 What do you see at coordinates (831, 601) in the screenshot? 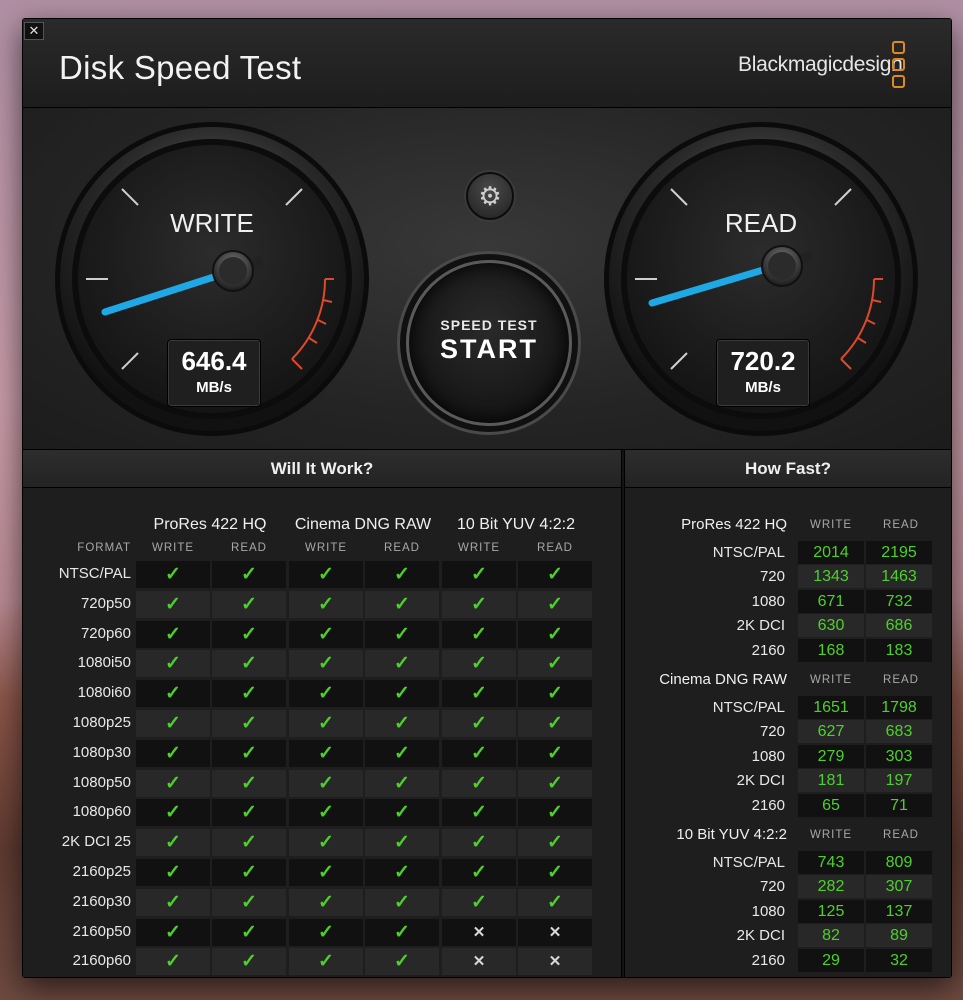
I see `write-speed-cell: 671` at bounding box center [831, 601].